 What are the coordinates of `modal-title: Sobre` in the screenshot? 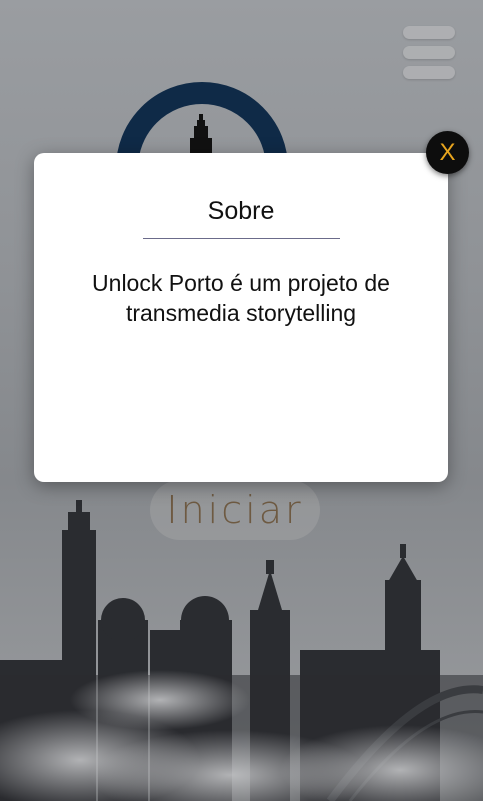 It's located at (241, 211).